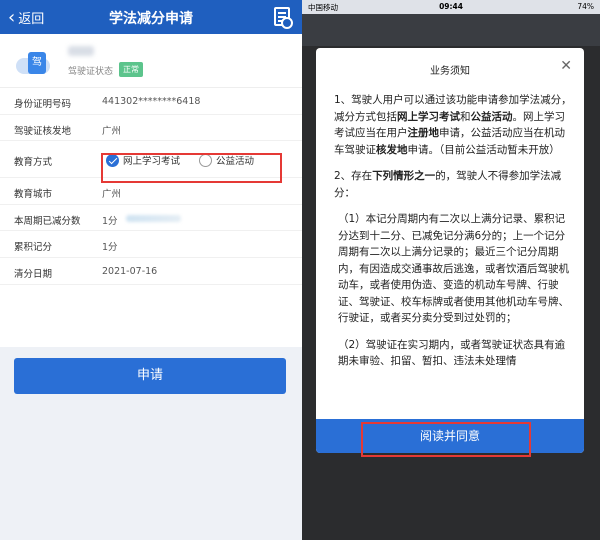 This screenshot has height=540, width=600. I want to click on status-bar: 中国移动 09:44 74%, so click(451, 7).